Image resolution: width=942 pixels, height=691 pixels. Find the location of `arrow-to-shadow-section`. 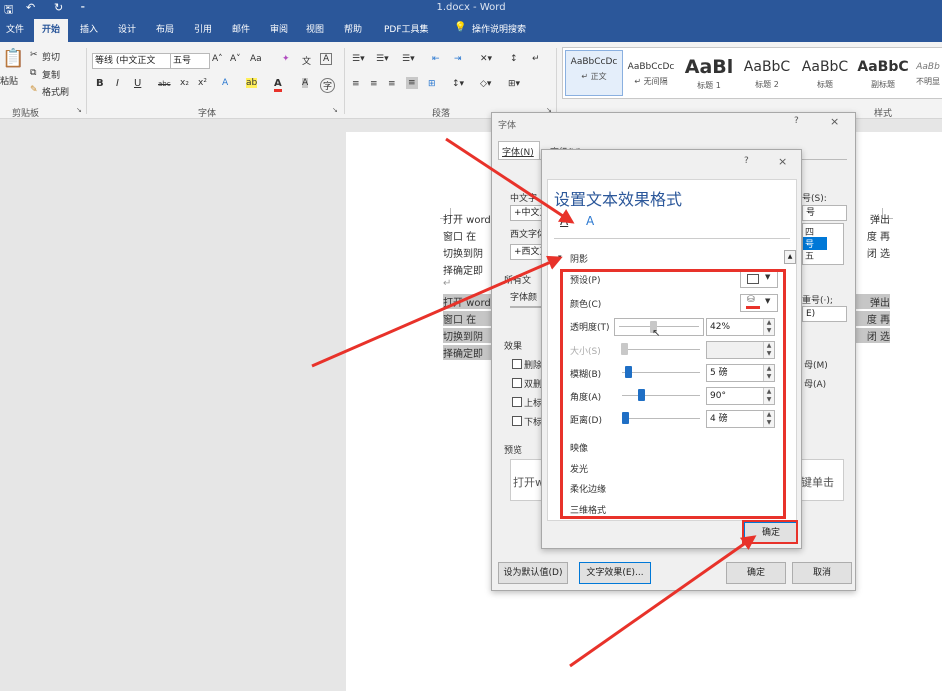

arrow-to-shadow-section is located at coordinates (437, 311).